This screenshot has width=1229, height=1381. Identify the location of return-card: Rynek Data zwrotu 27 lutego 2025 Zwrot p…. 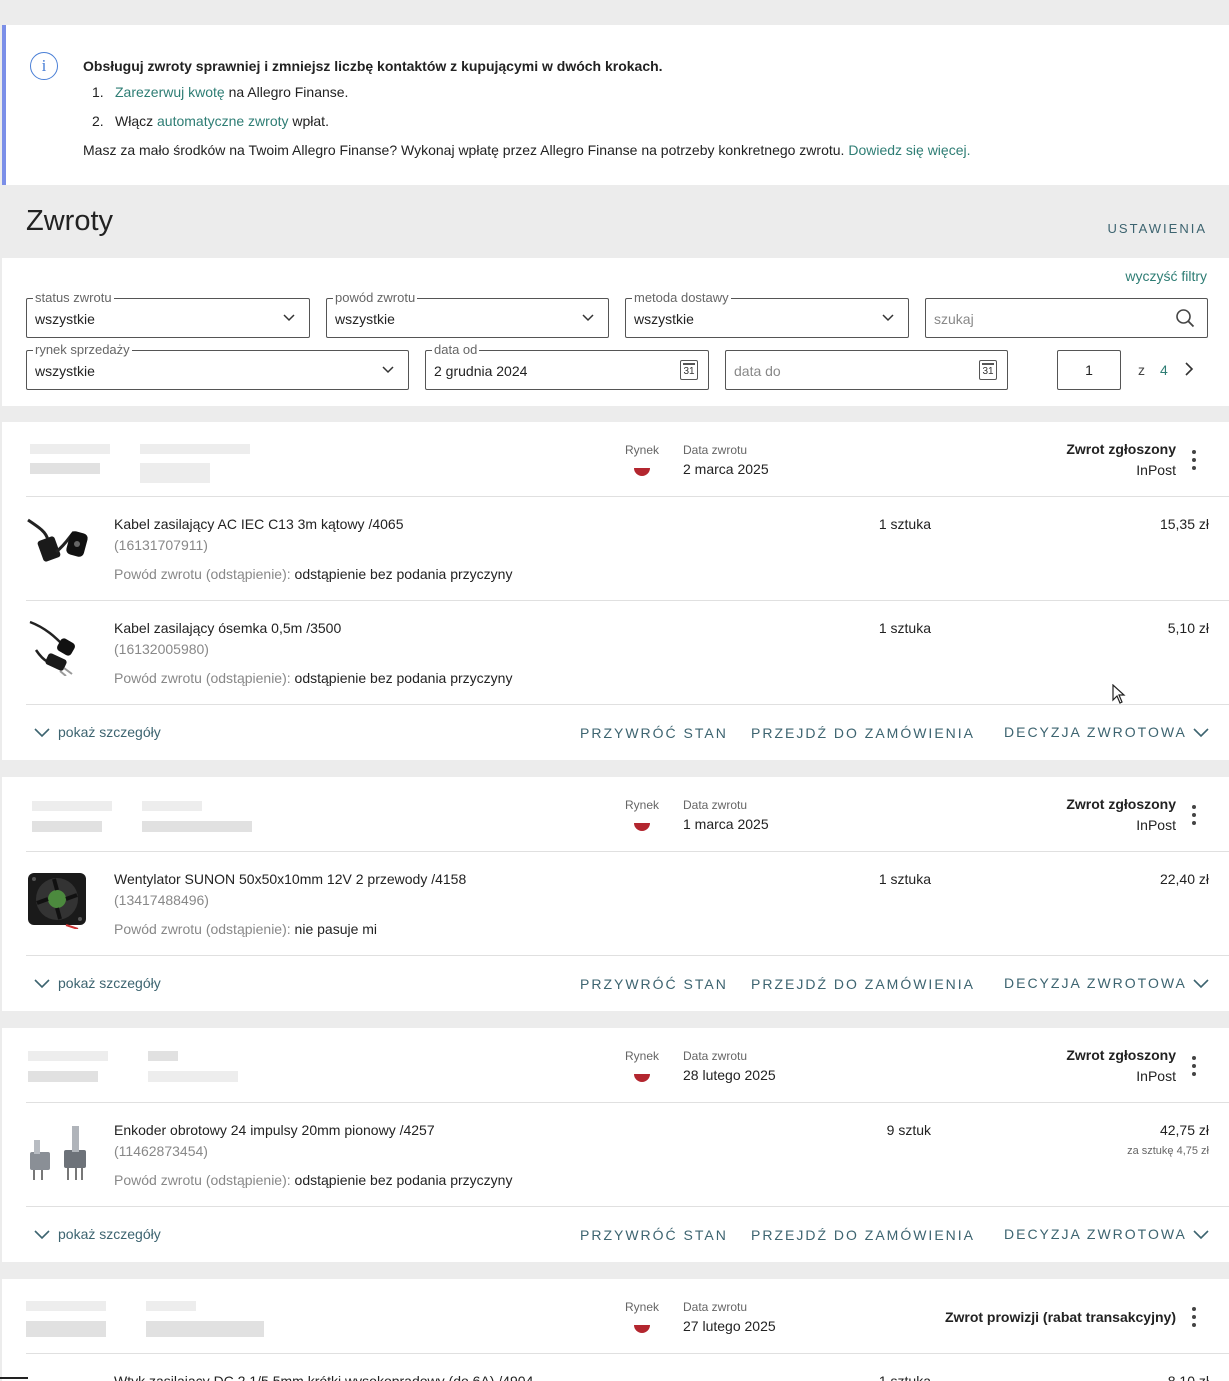
(615, 1330).